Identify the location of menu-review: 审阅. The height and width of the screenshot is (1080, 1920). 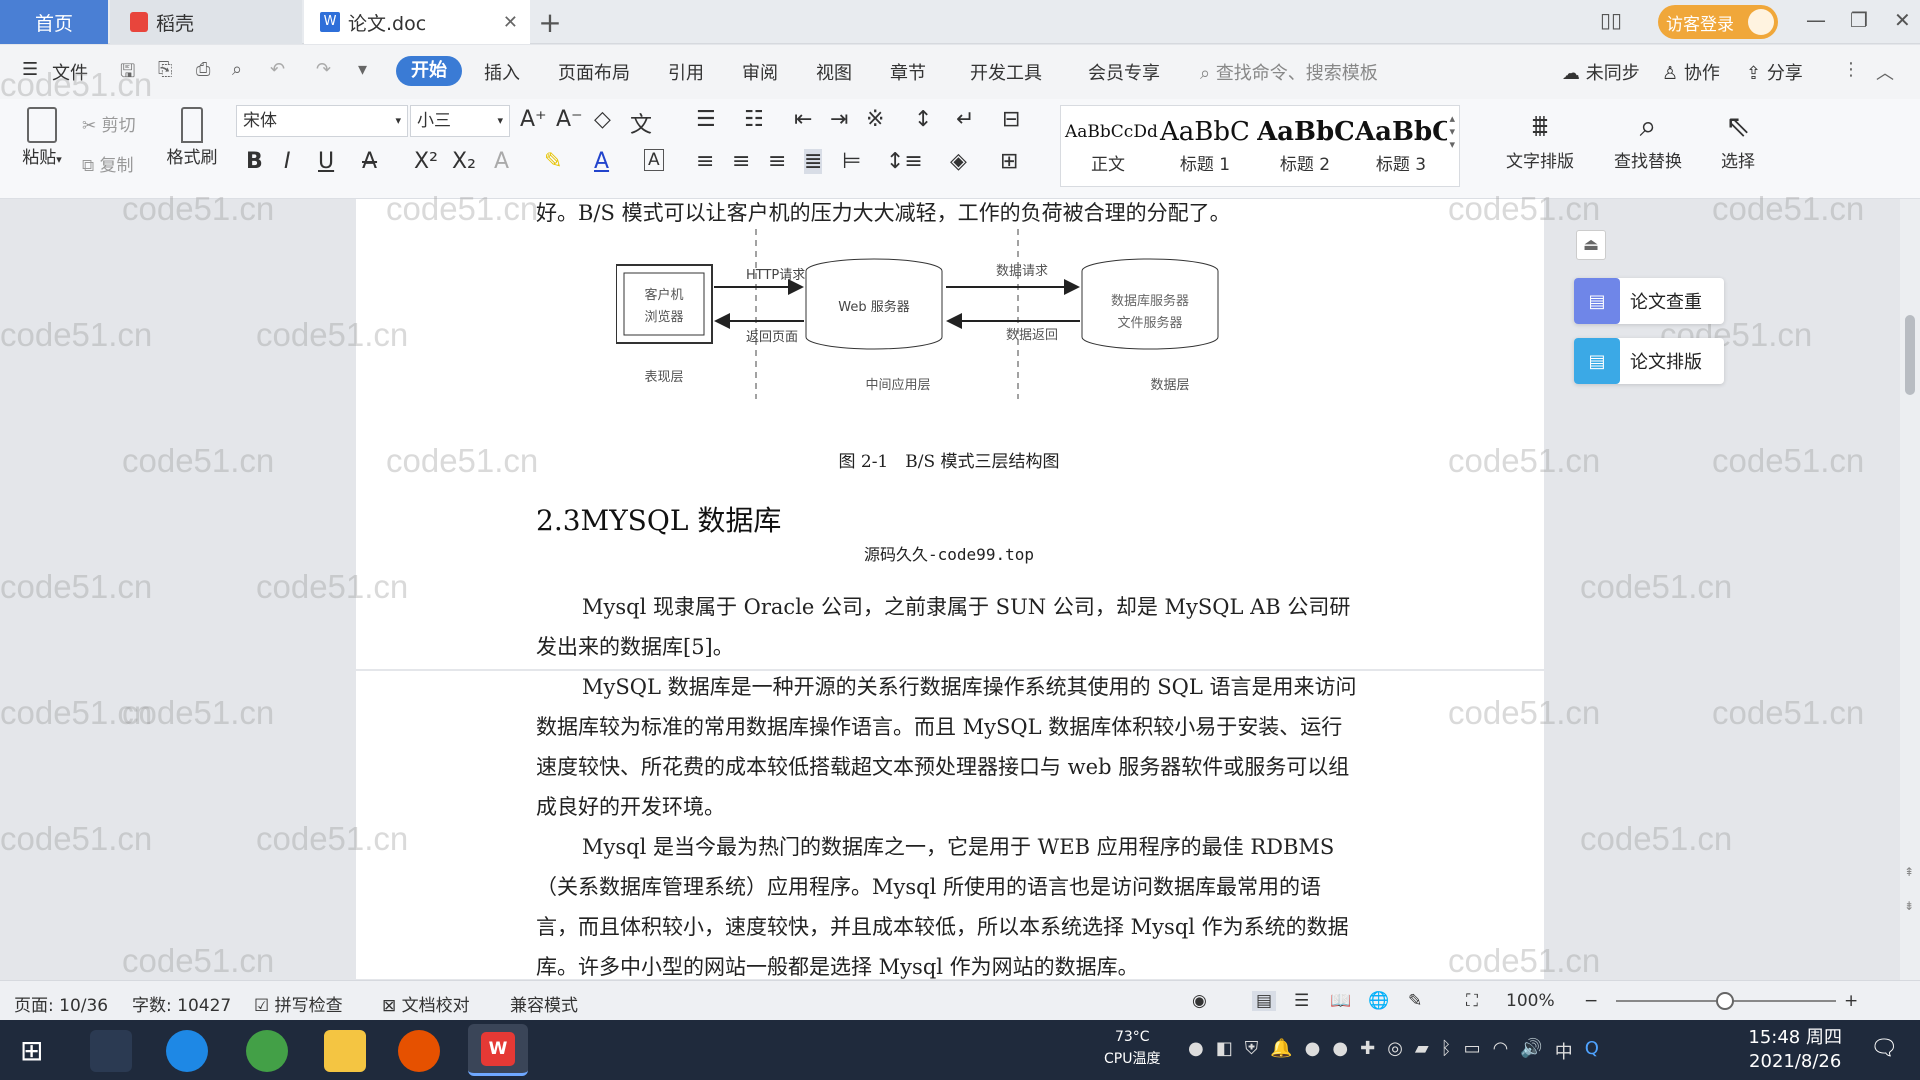
(760, 72).